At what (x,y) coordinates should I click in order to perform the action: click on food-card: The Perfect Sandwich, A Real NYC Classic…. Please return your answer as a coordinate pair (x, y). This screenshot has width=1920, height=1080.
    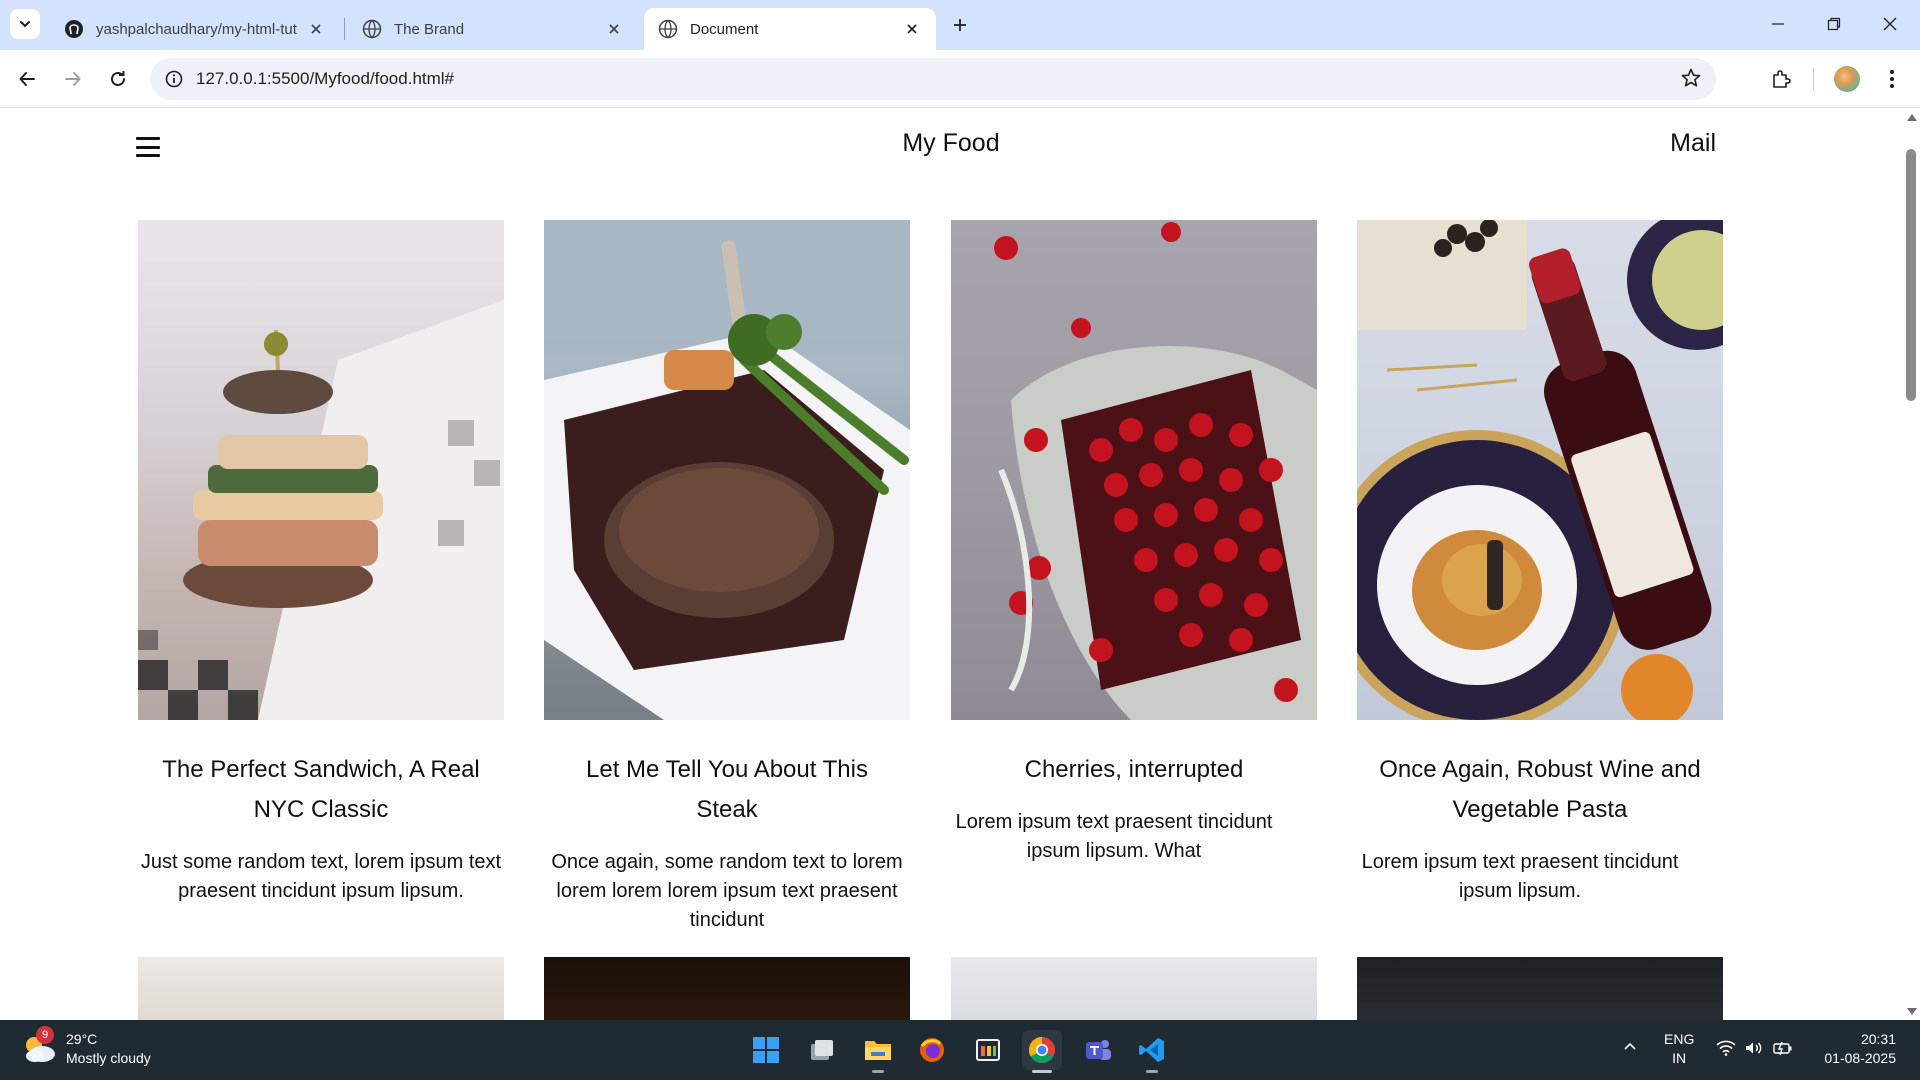
    Looking at the image, I should click on (321, 563).